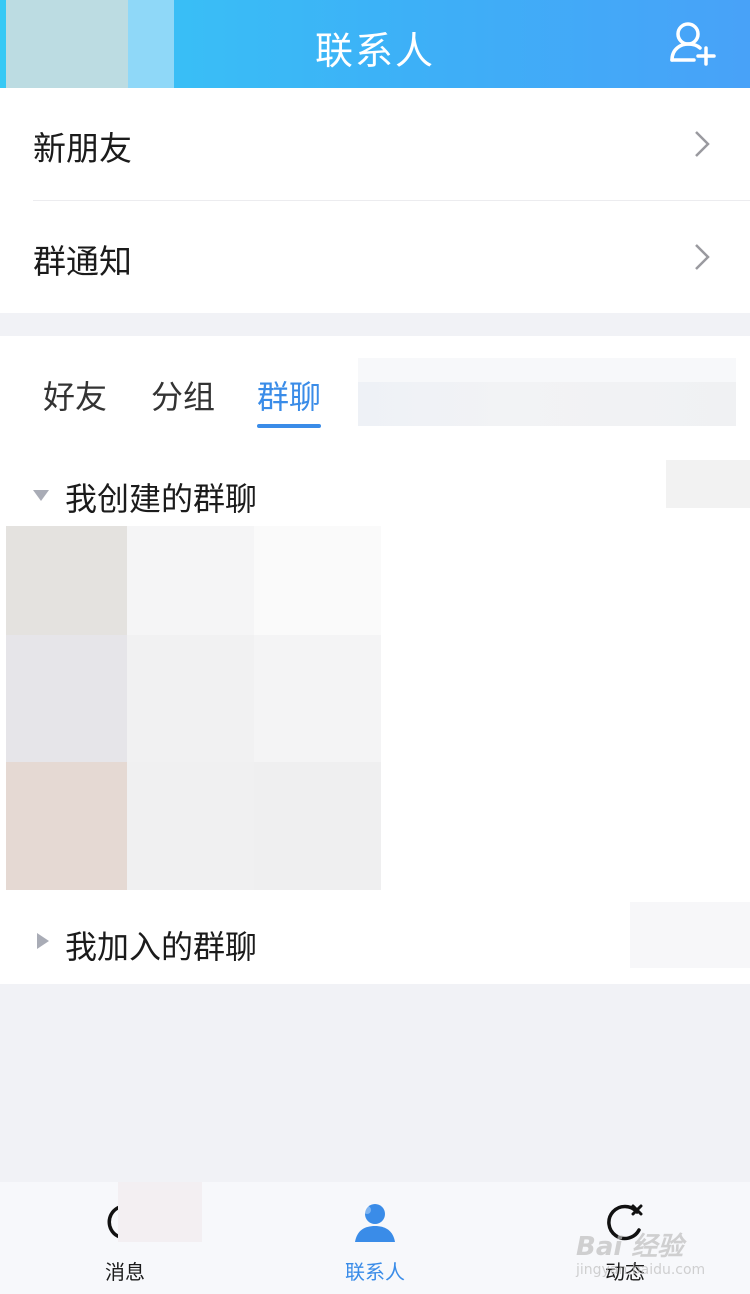  What do you see at coordinates (67, 48) in the screenshot?
I see `avatar-blur-left` at bounding box center [67, 48].